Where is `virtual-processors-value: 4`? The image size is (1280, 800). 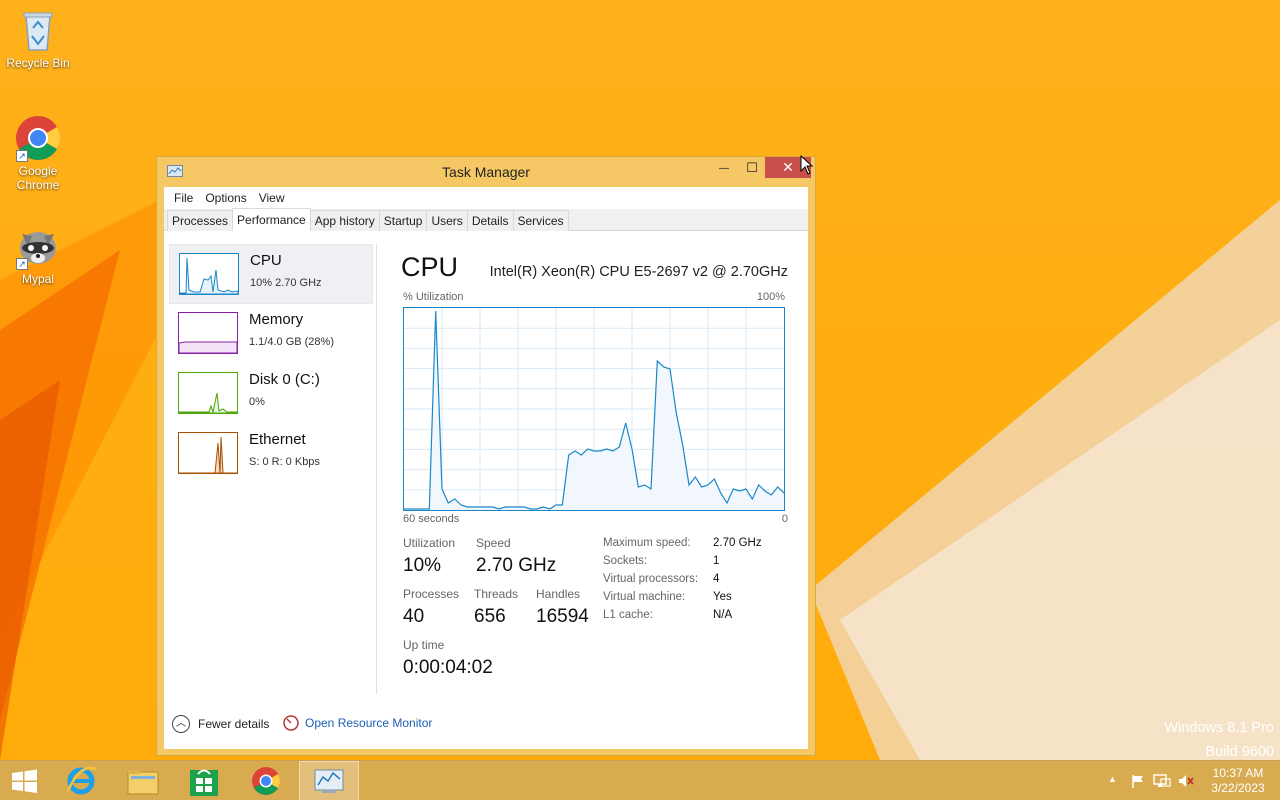 virtual-processors-value: 4 is located at coordinates (716, 579).